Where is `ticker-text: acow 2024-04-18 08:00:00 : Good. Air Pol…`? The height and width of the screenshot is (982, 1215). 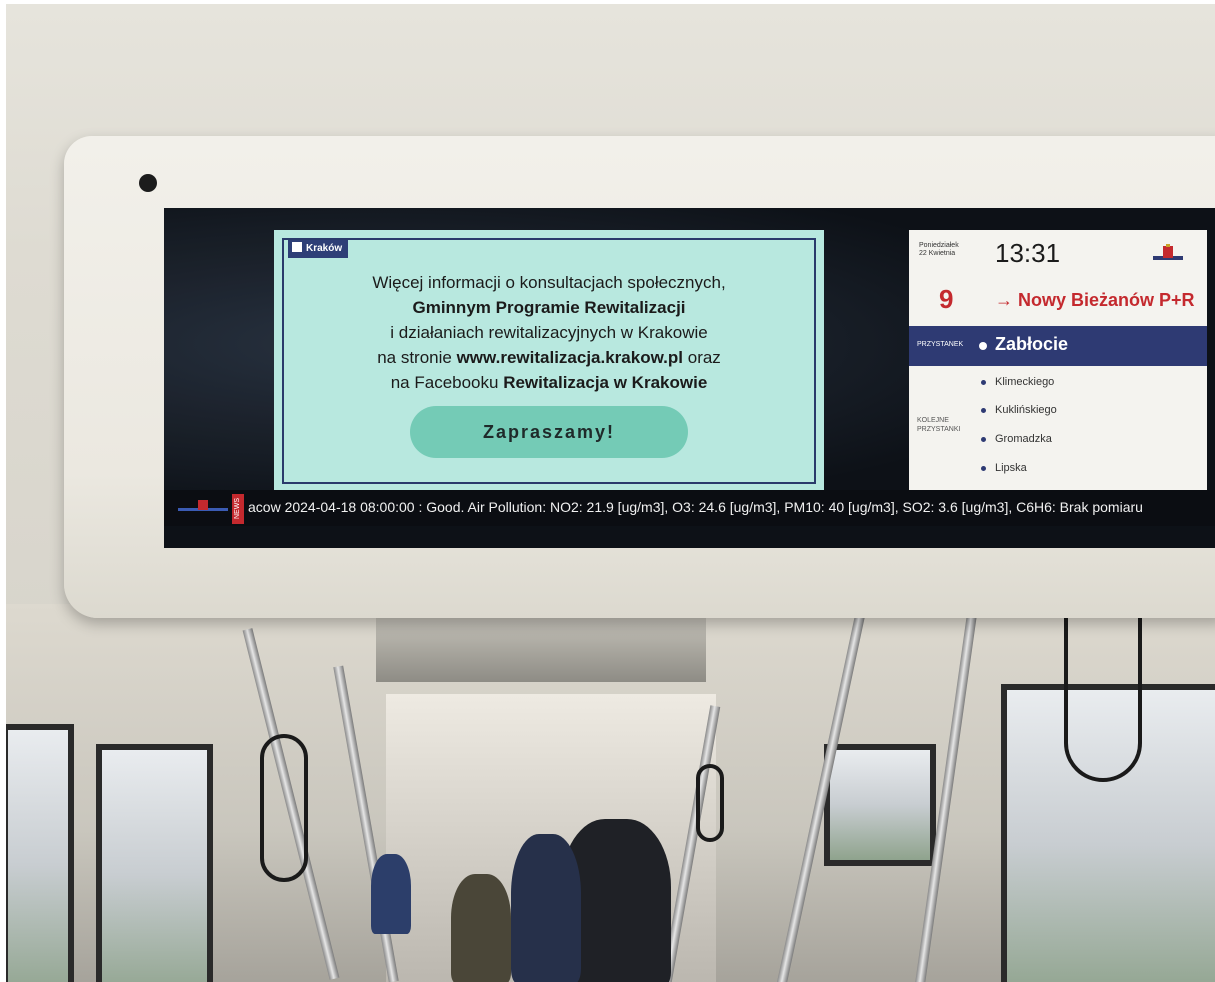
ticker-text: acow 2024-04-18 08:00:00 : Good. Air Pol… is located at coordinates (695, 507).